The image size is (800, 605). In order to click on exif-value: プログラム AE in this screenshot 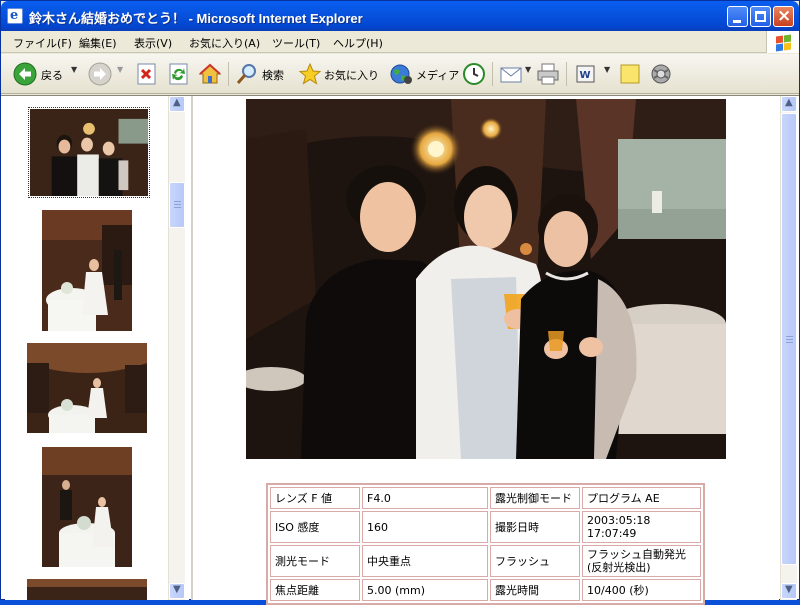, I will do `click(641, 498)`.